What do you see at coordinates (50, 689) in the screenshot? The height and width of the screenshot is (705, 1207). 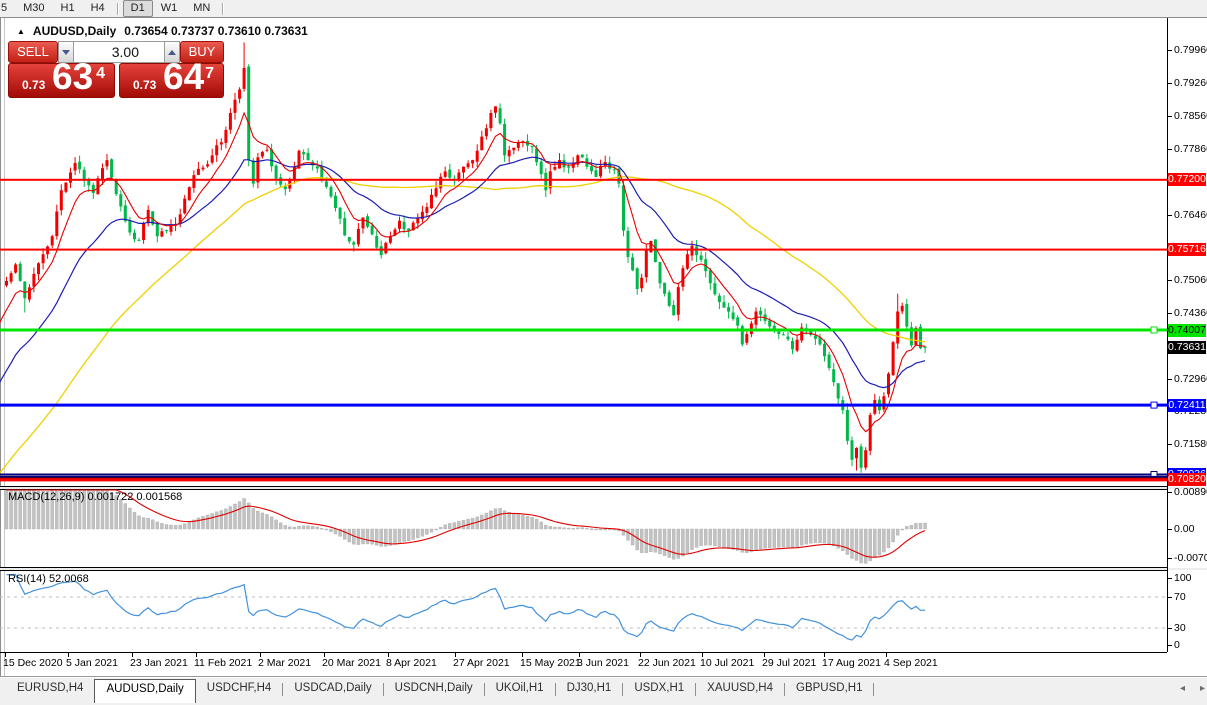 I see `tab-eurusd-h4: EURUSD,H4` at bounding box center [50, 689].